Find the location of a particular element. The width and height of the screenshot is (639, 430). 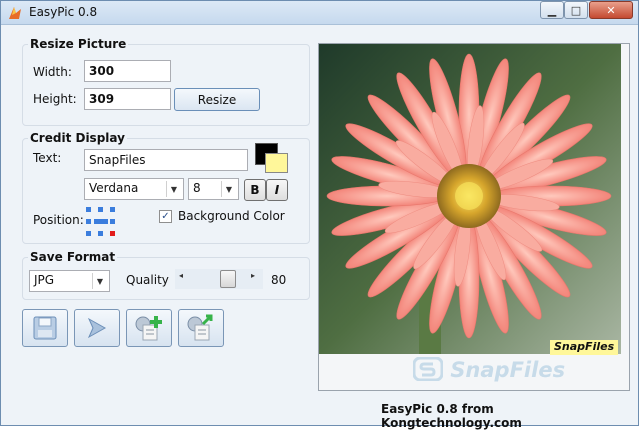

close-button: ✕ is located at coordinates (611, 10).